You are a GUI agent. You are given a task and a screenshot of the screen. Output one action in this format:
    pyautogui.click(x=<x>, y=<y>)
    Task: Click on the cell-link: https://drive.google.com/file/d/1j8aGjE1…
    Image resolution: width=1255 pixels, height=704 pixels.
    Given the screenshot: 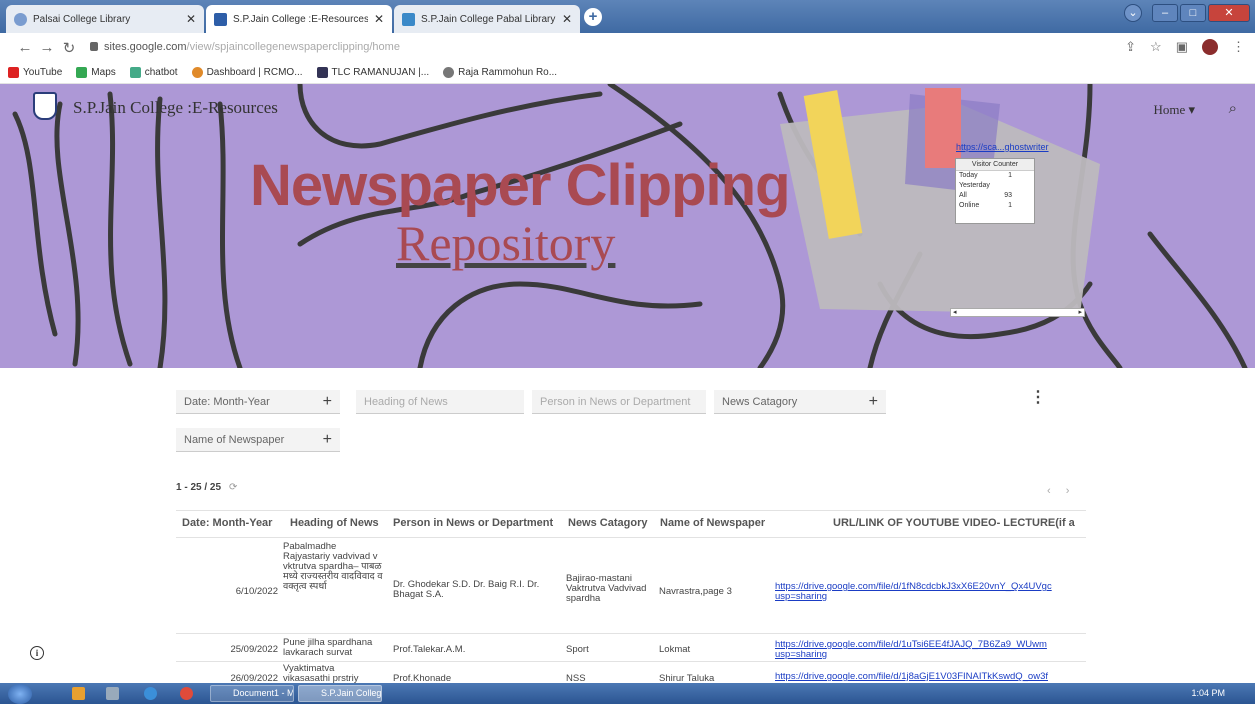 What is the action you would take?
    pyautogui.click(x=930, y=677)
    